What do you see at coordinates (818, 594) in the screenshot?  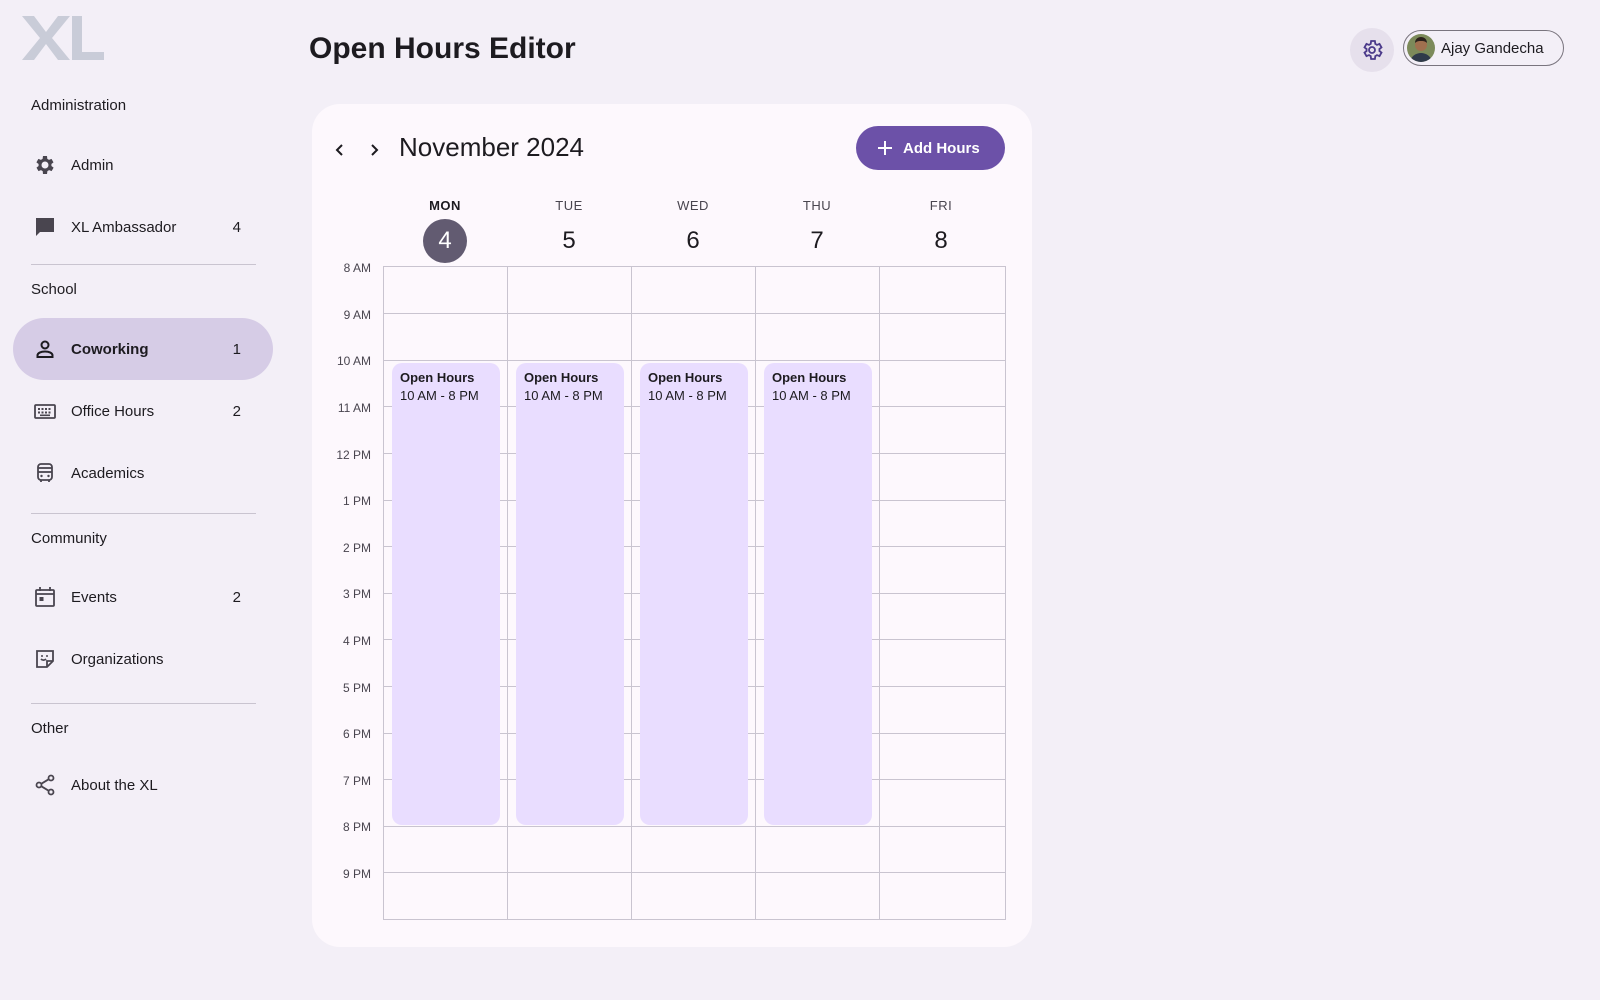 I see `event-block-thu: Open Hours 10 AM - 8 PM` at bounding box center [818, 594].